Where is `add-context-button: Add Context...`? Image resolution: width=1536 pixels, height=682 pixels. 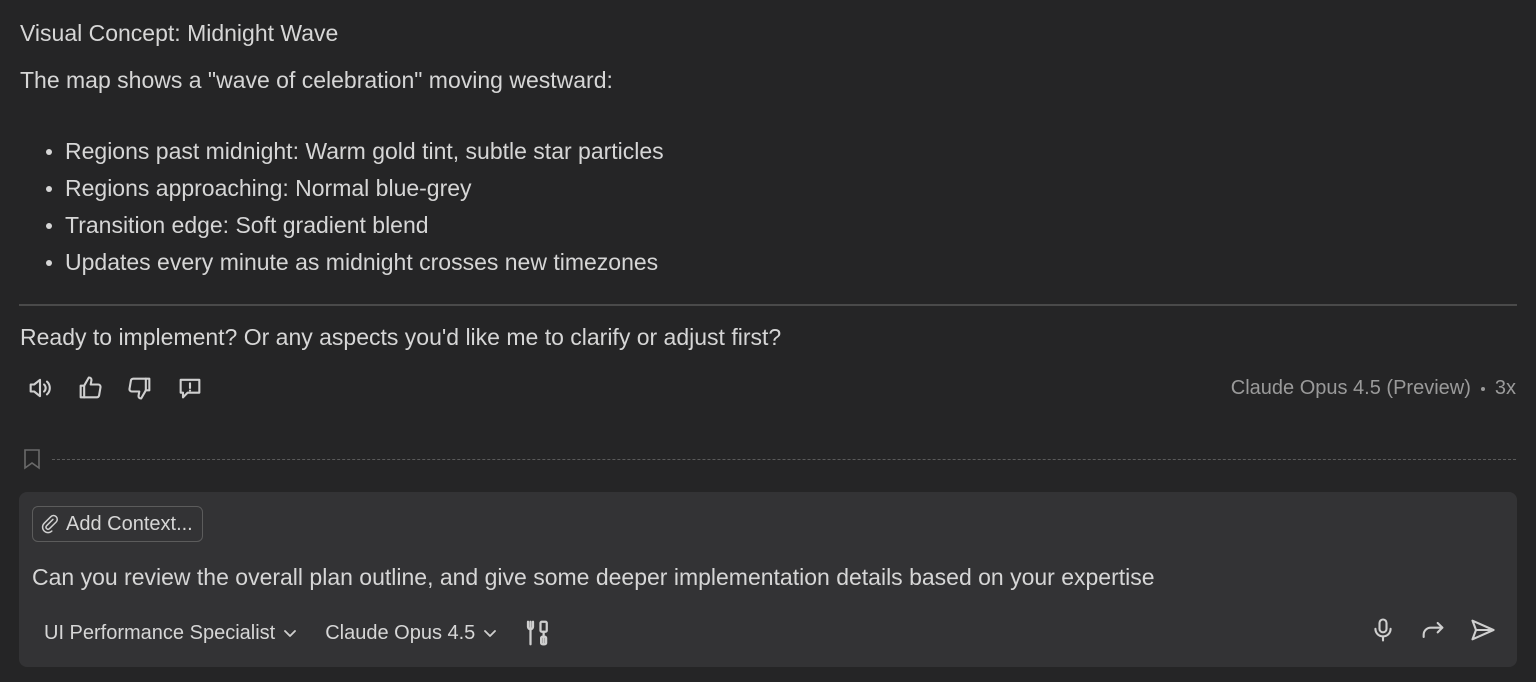
add-context-button: Add Context... is located at coordinates (117, 524).